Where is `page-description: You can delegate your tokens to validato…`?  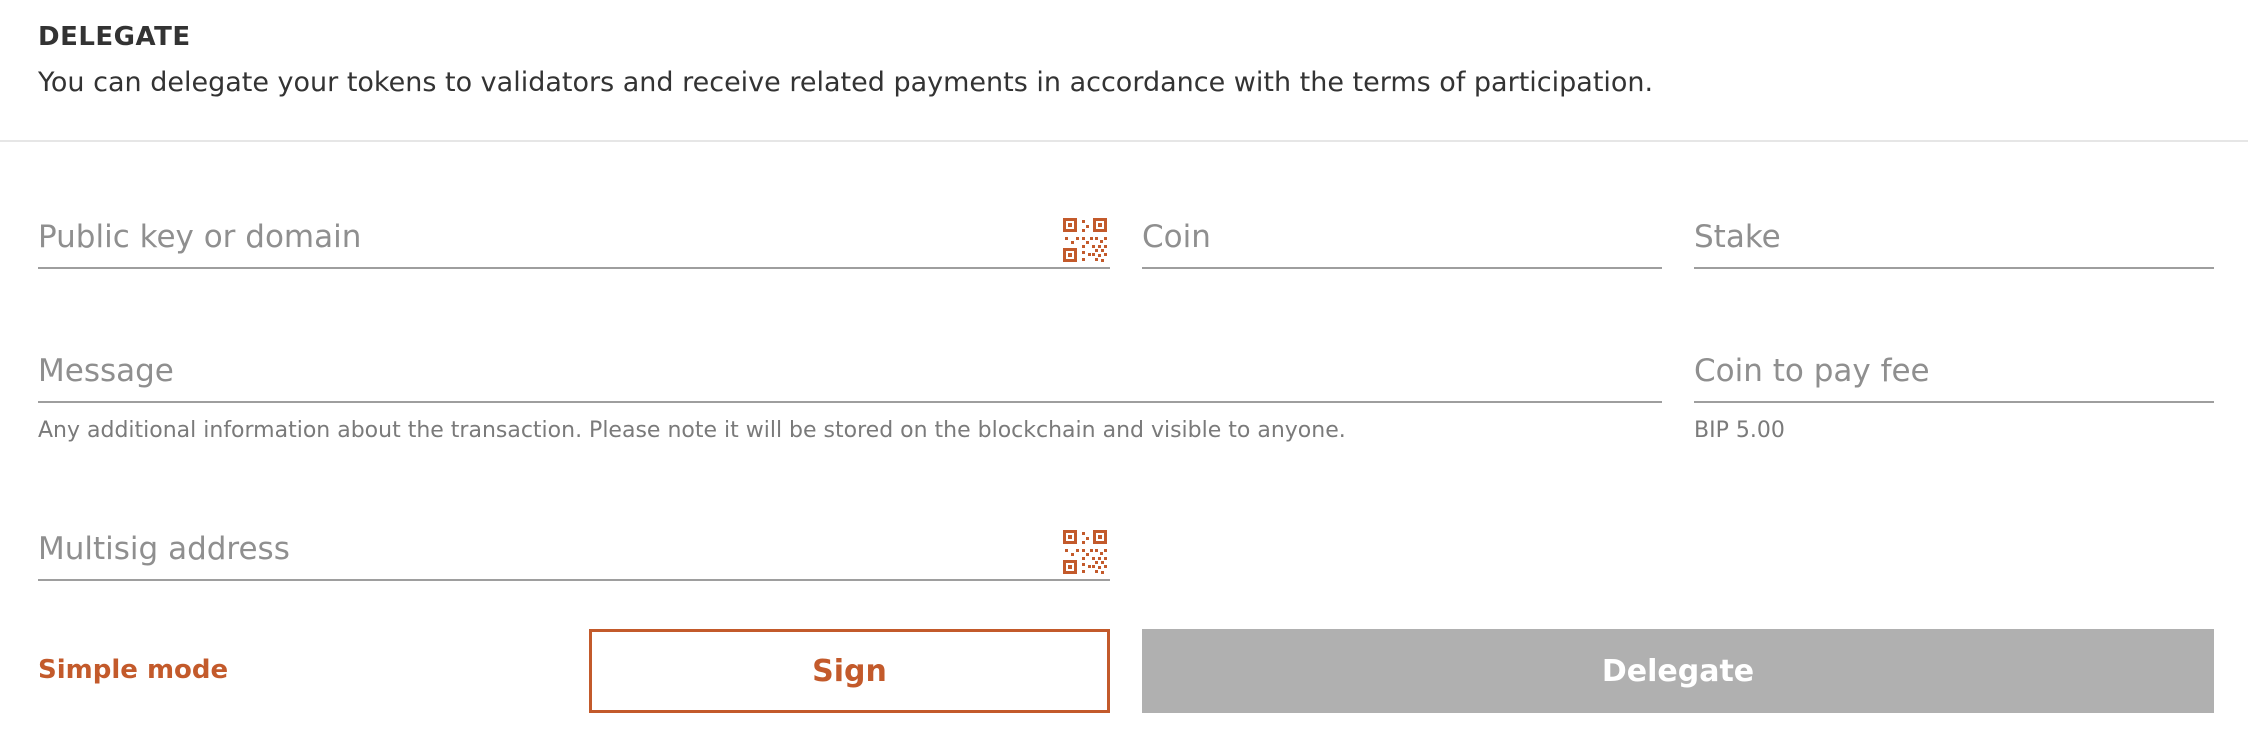 page-description: You can delegate your tokens to validato… is located at coordinates (846, 82).